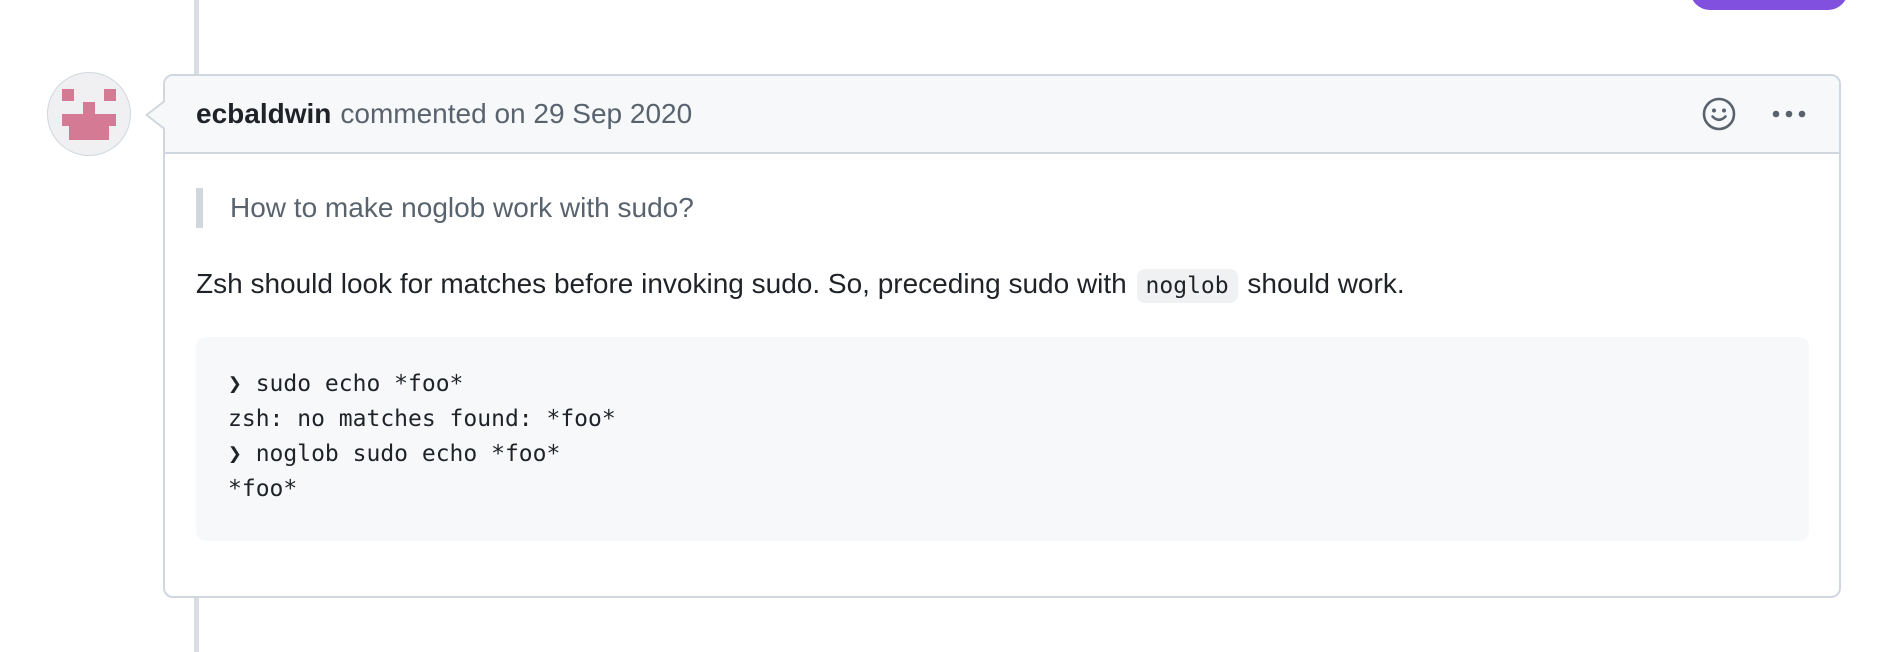  Describe the element at coordinates (516, 114) in the screenshot. I see `comment-timestamp: commented on 29 Sep 2020` at that location.